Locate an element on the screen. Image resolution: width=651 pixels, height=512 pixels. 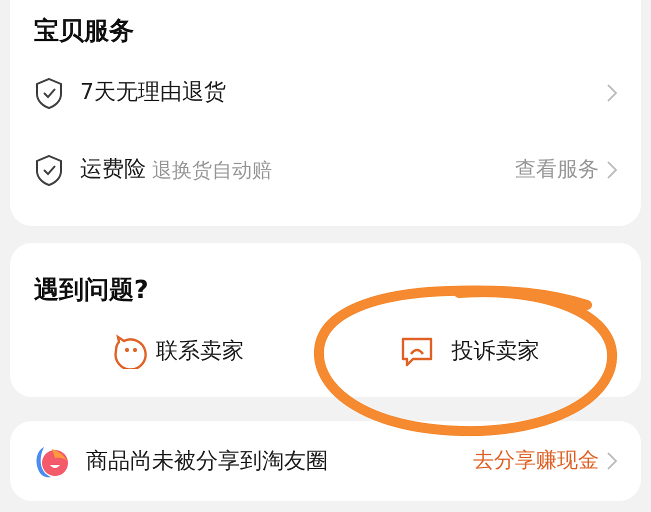
action-item: 联系卖家 is located at coordinates (178, 351).